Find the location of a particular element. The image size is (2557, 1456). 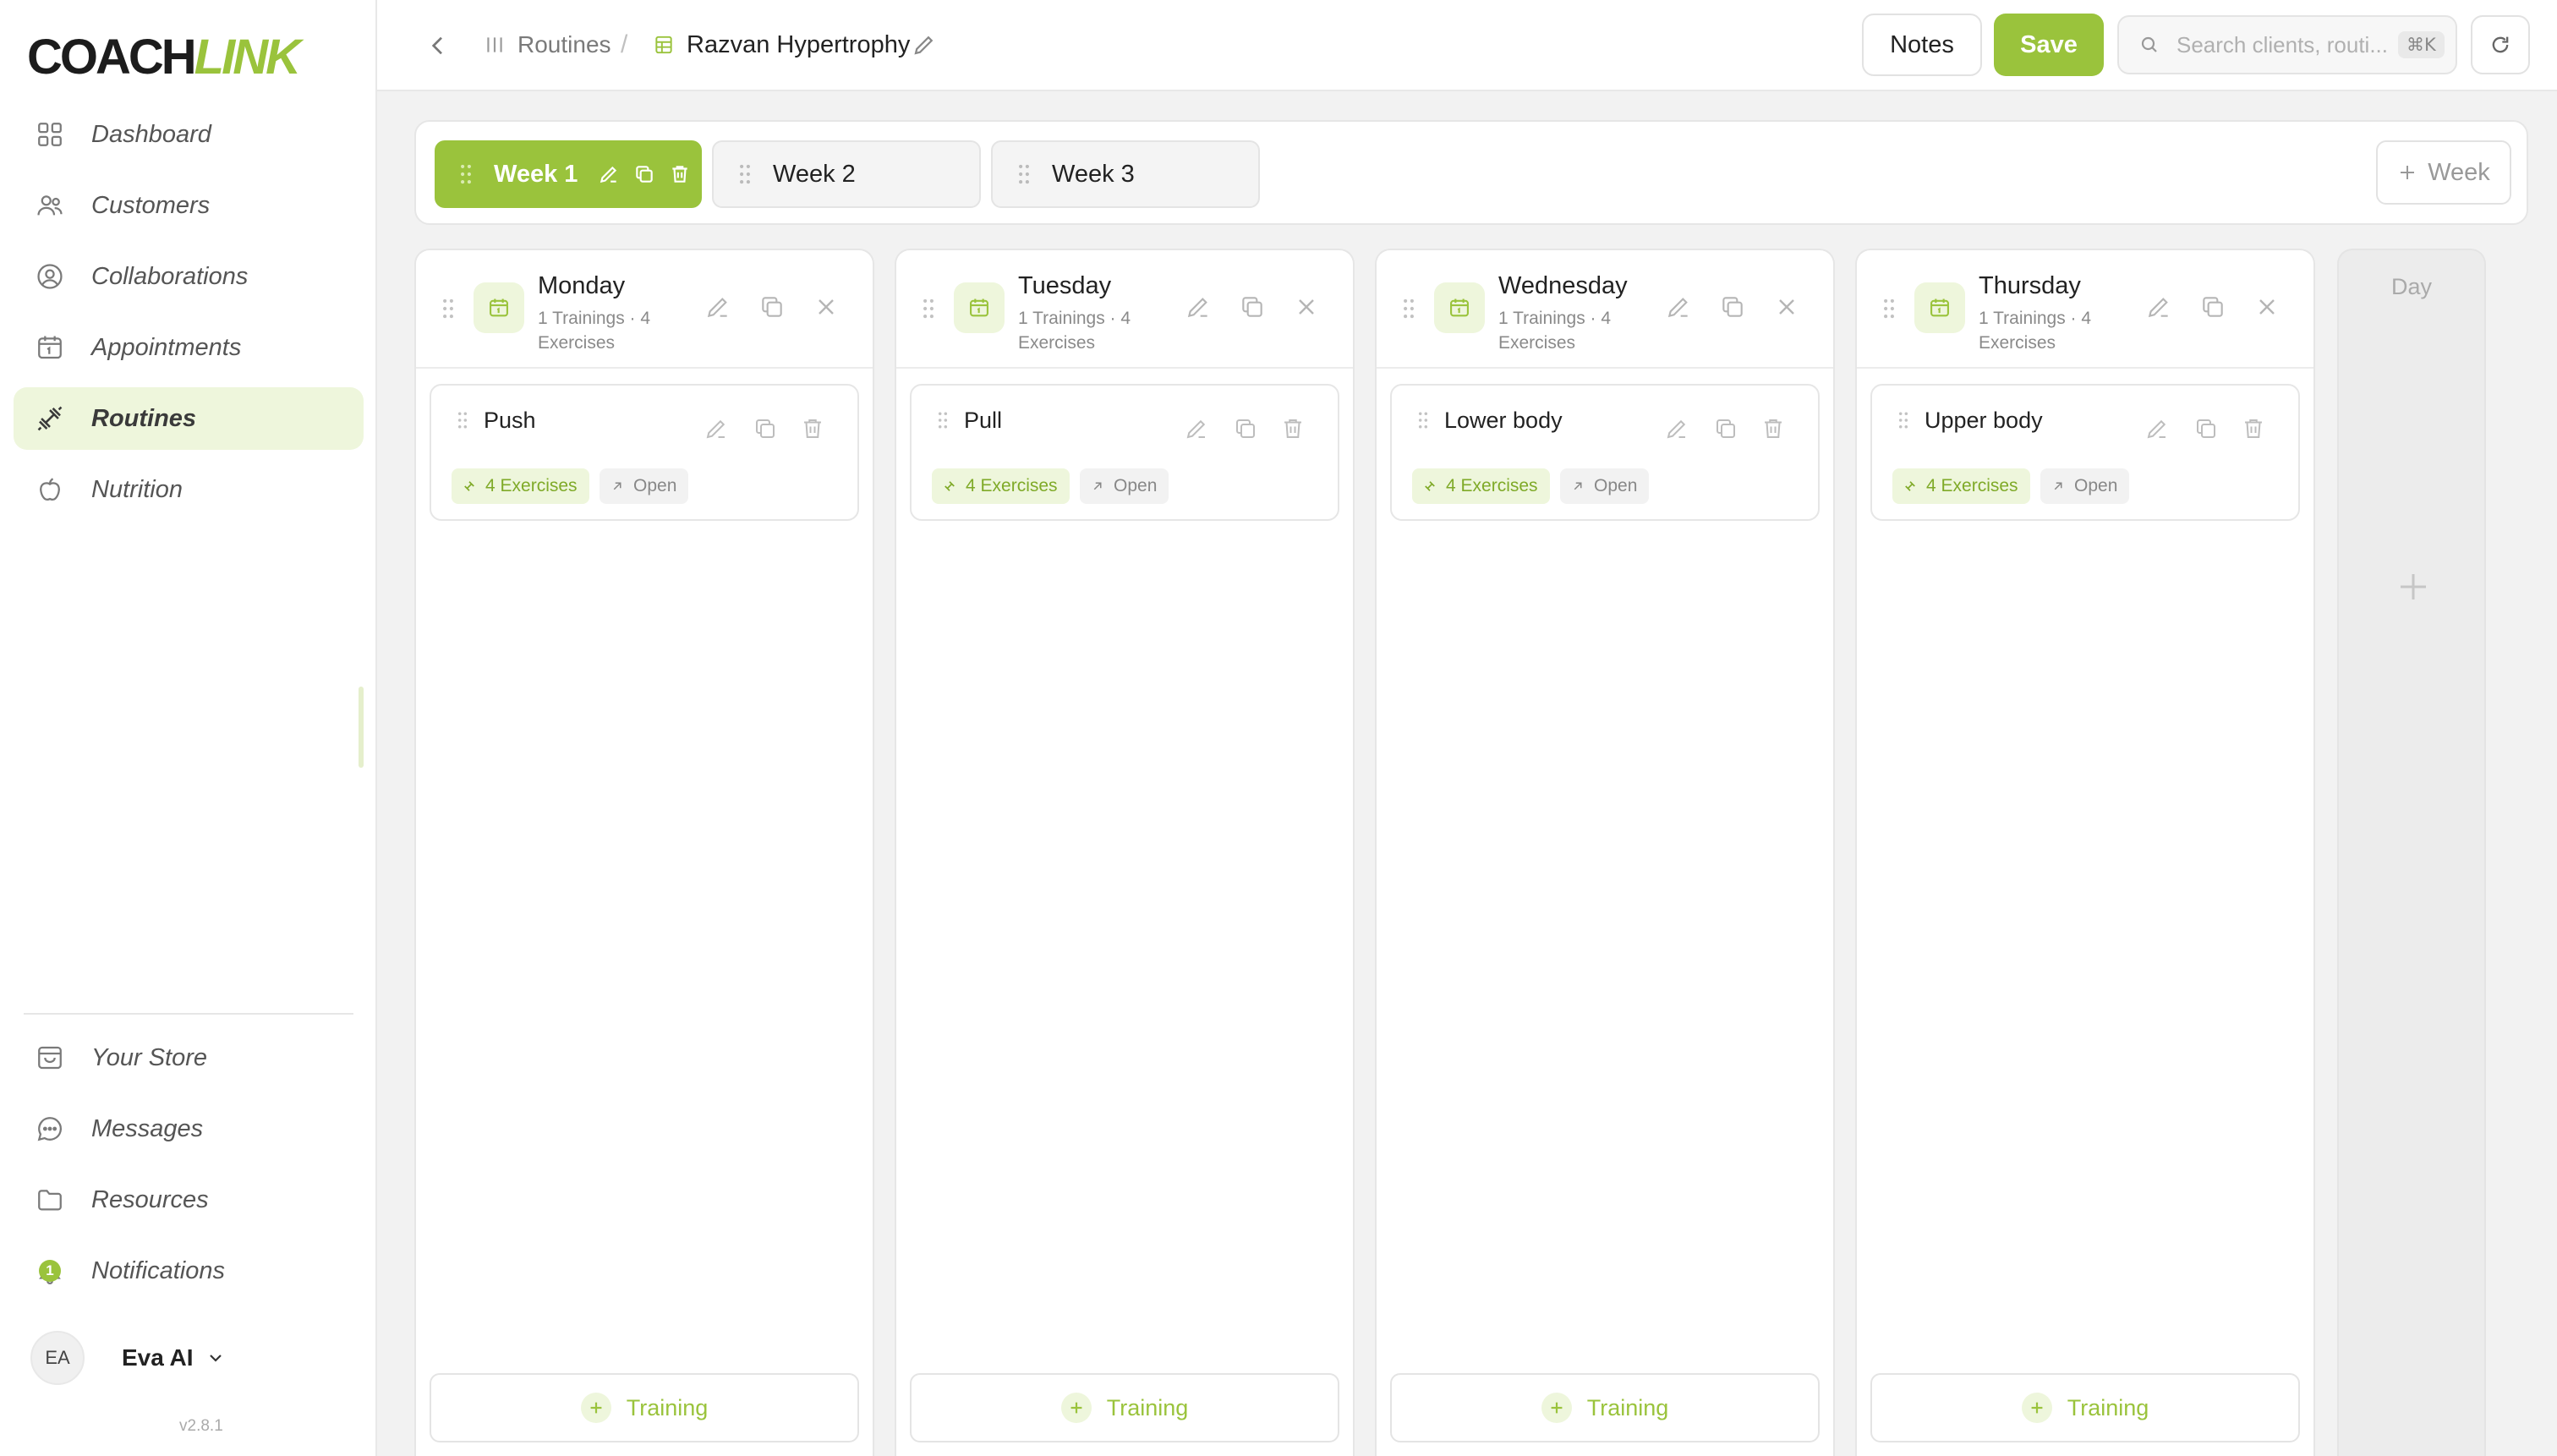

add-week-button: Week is located at coordinates (2443, 172).